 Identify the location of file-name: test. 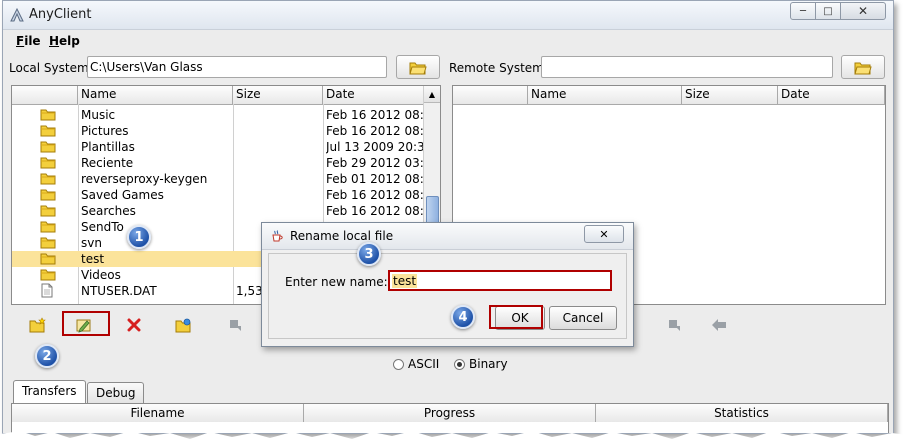
(93, 259).